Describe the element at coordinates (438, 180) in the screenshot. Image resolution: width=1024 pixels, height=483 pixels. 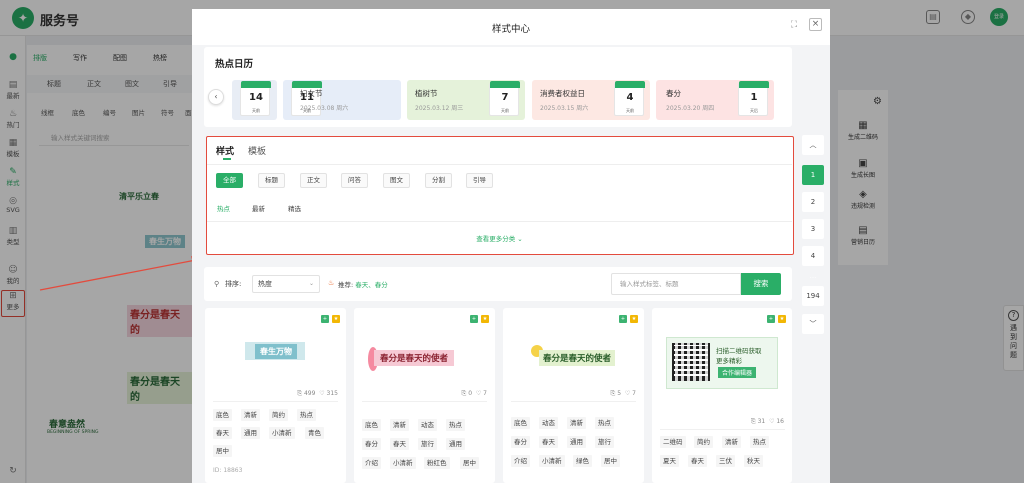
I see `chip-divider: 分割` at that location.